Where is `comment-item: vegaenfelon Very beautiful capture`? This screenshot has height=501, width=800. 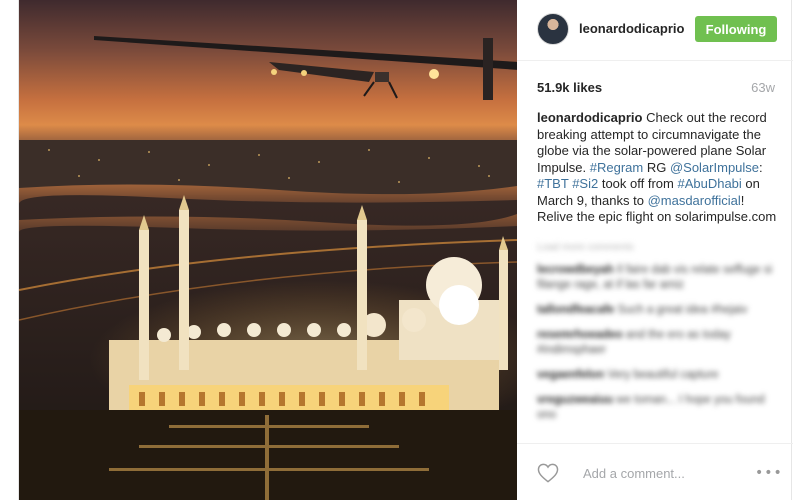 comment-item: vegaenfelon Very beautiful capture is located at coordinates (657, 375).